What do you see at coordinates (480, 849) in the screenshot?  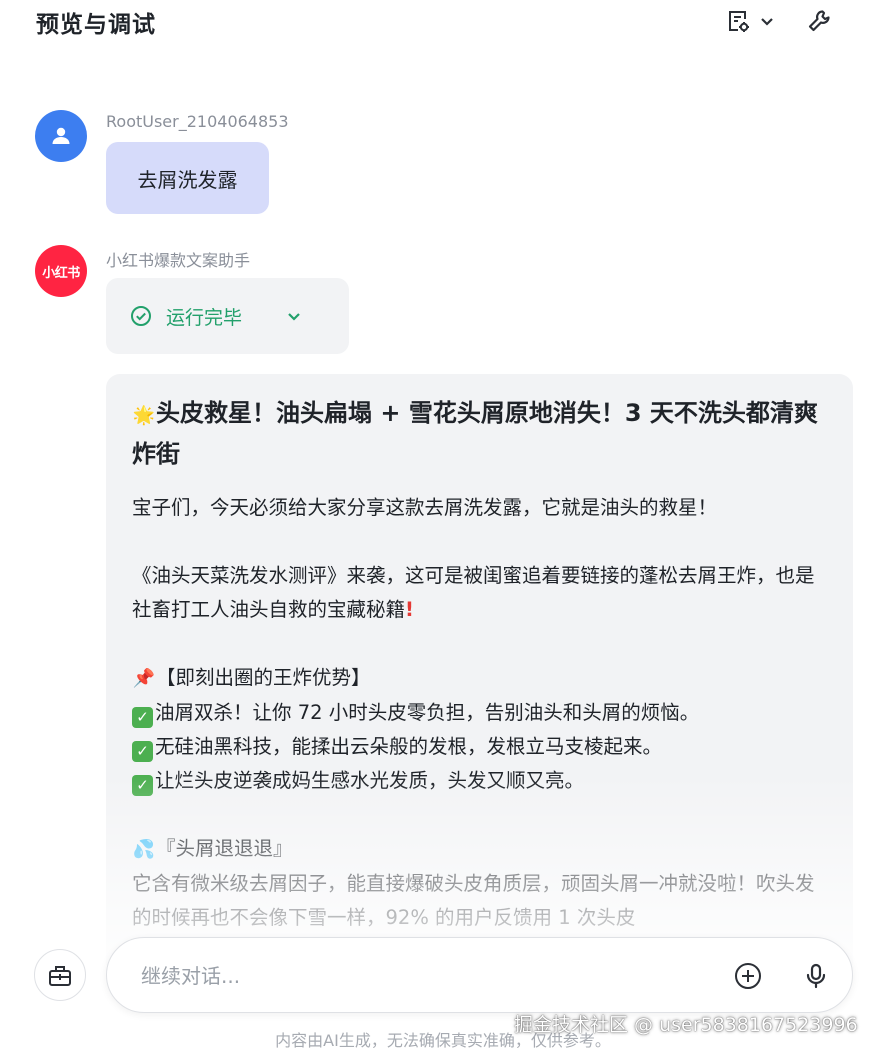 I see `section-heading: 💦『头屑退退退』` at bounding box center [480, 849].